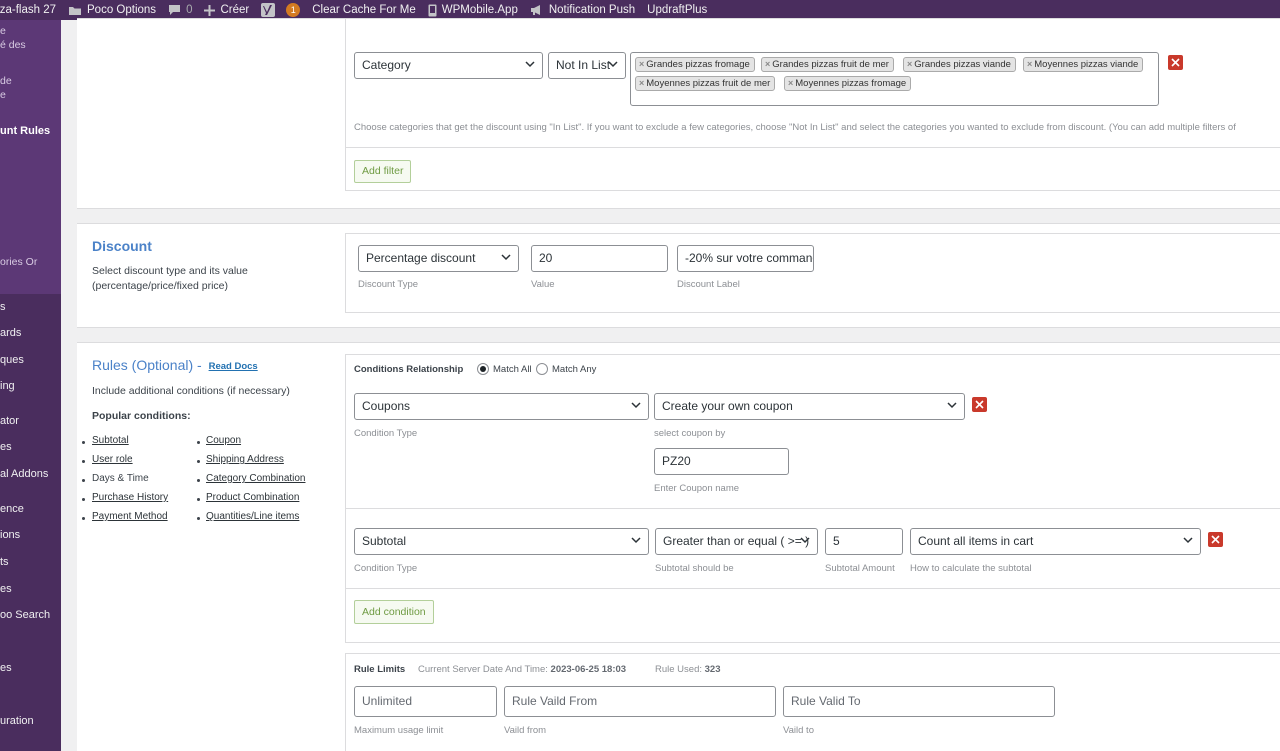 The width and height of the screenshot is (1280, 751). I want to click on sidebar-submenu-item: ories Or, so click(18, 262).